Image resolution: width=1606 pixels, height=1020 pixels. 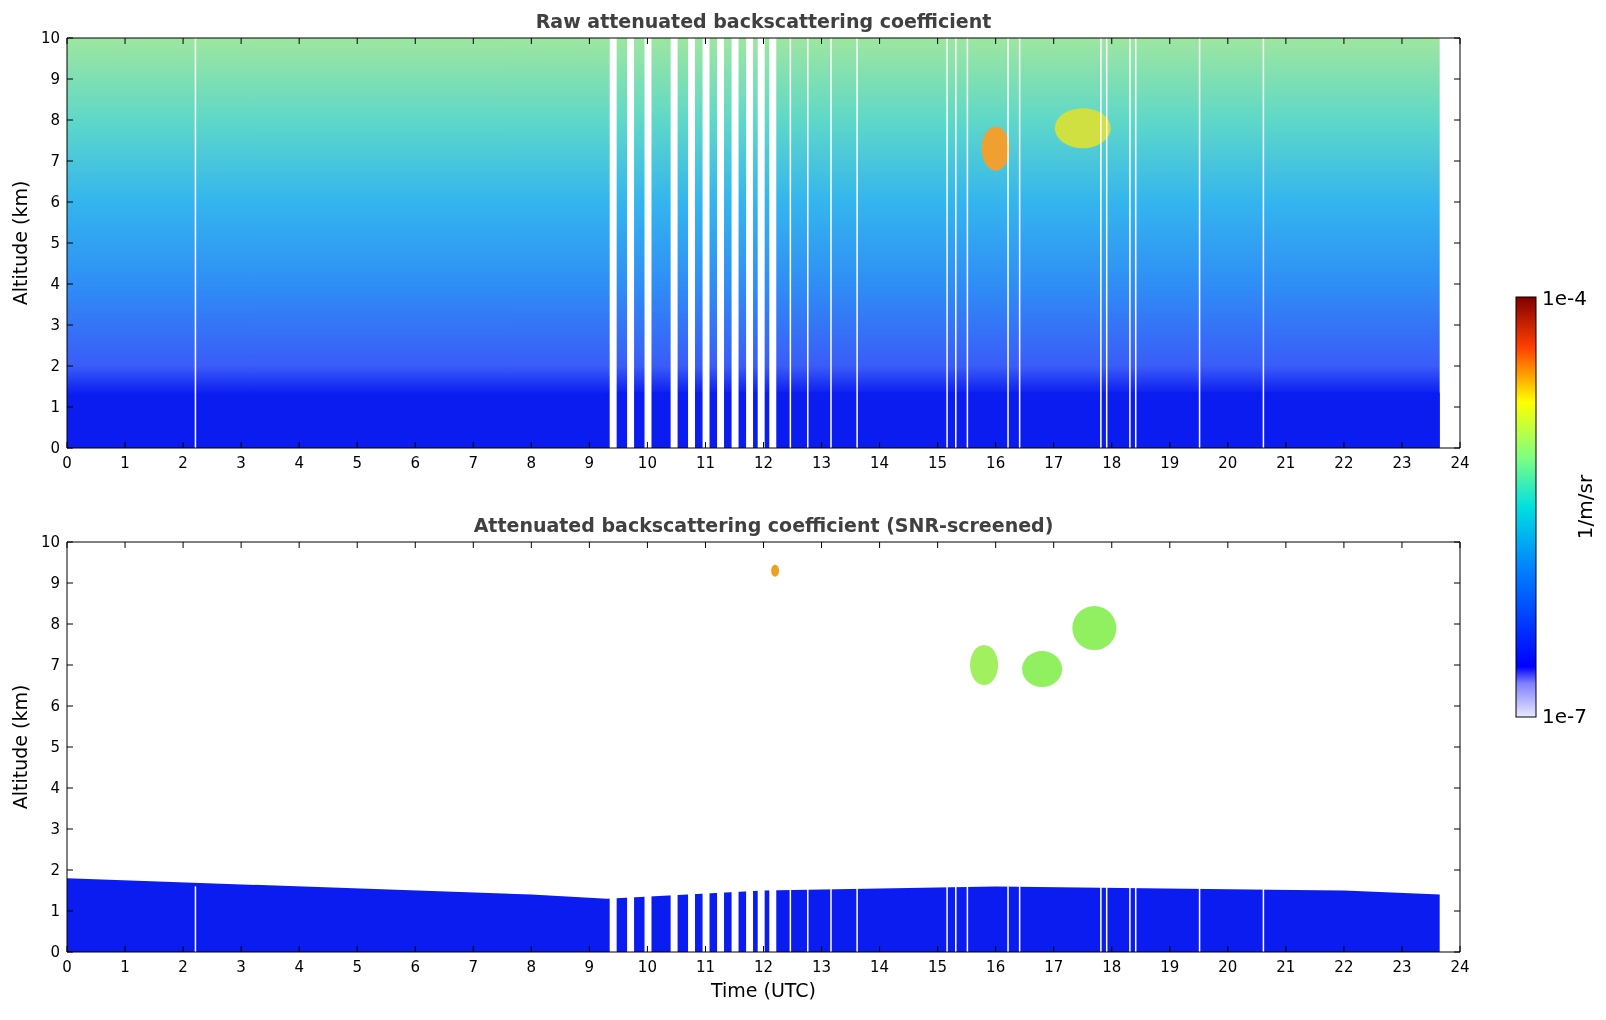 I want to click on plot-title: Raw attenuated backscattering coefficient, so click(x=763, y=21).